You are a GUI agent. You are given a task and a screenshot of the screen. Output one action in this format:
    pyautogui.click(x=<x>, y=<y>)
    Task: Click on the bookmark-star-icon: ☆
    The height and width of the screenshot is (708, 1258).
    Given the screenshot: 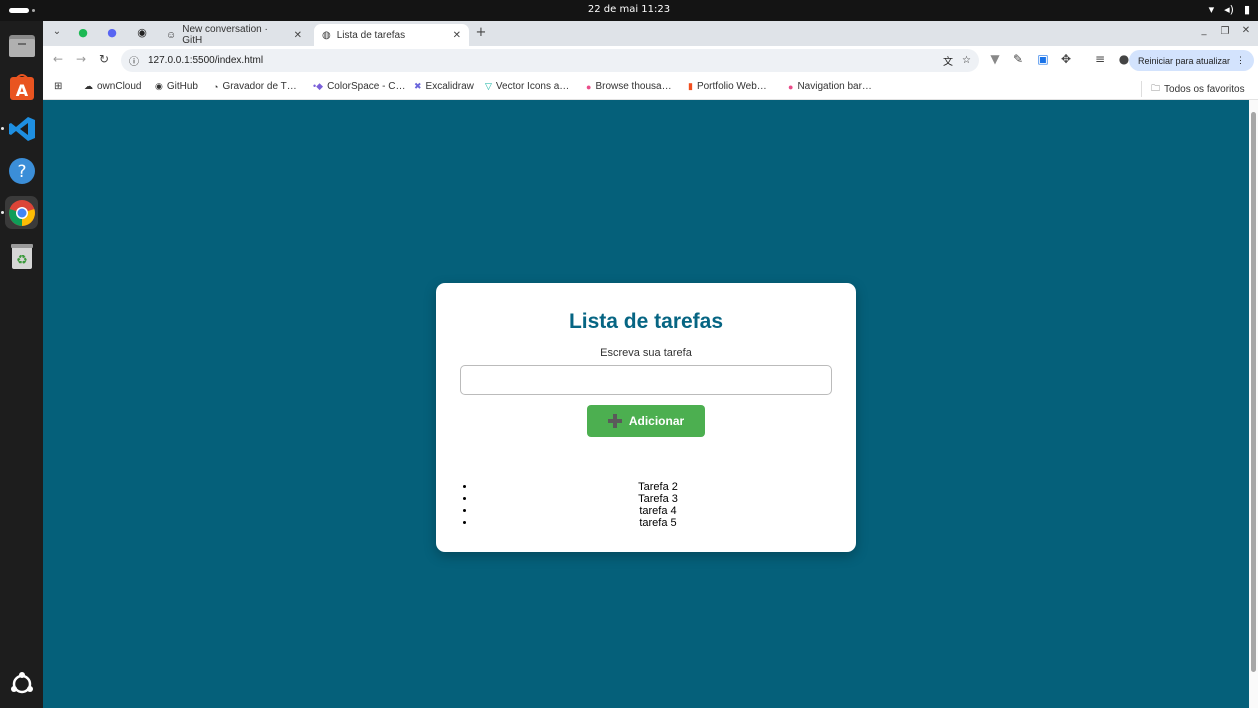 What is the action you would take?
    pyautogui.click(x=966, y=60)
    